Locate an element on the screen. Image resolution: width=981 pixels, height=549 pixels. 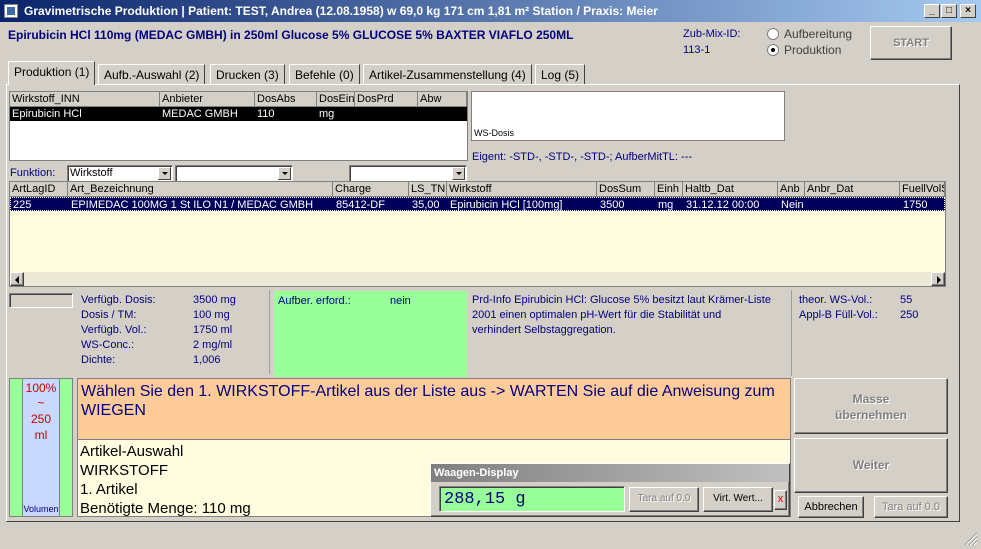
tab-aufb-auswahl: Aufb.-Auswahl (2) is located at coordinates (152, 74).